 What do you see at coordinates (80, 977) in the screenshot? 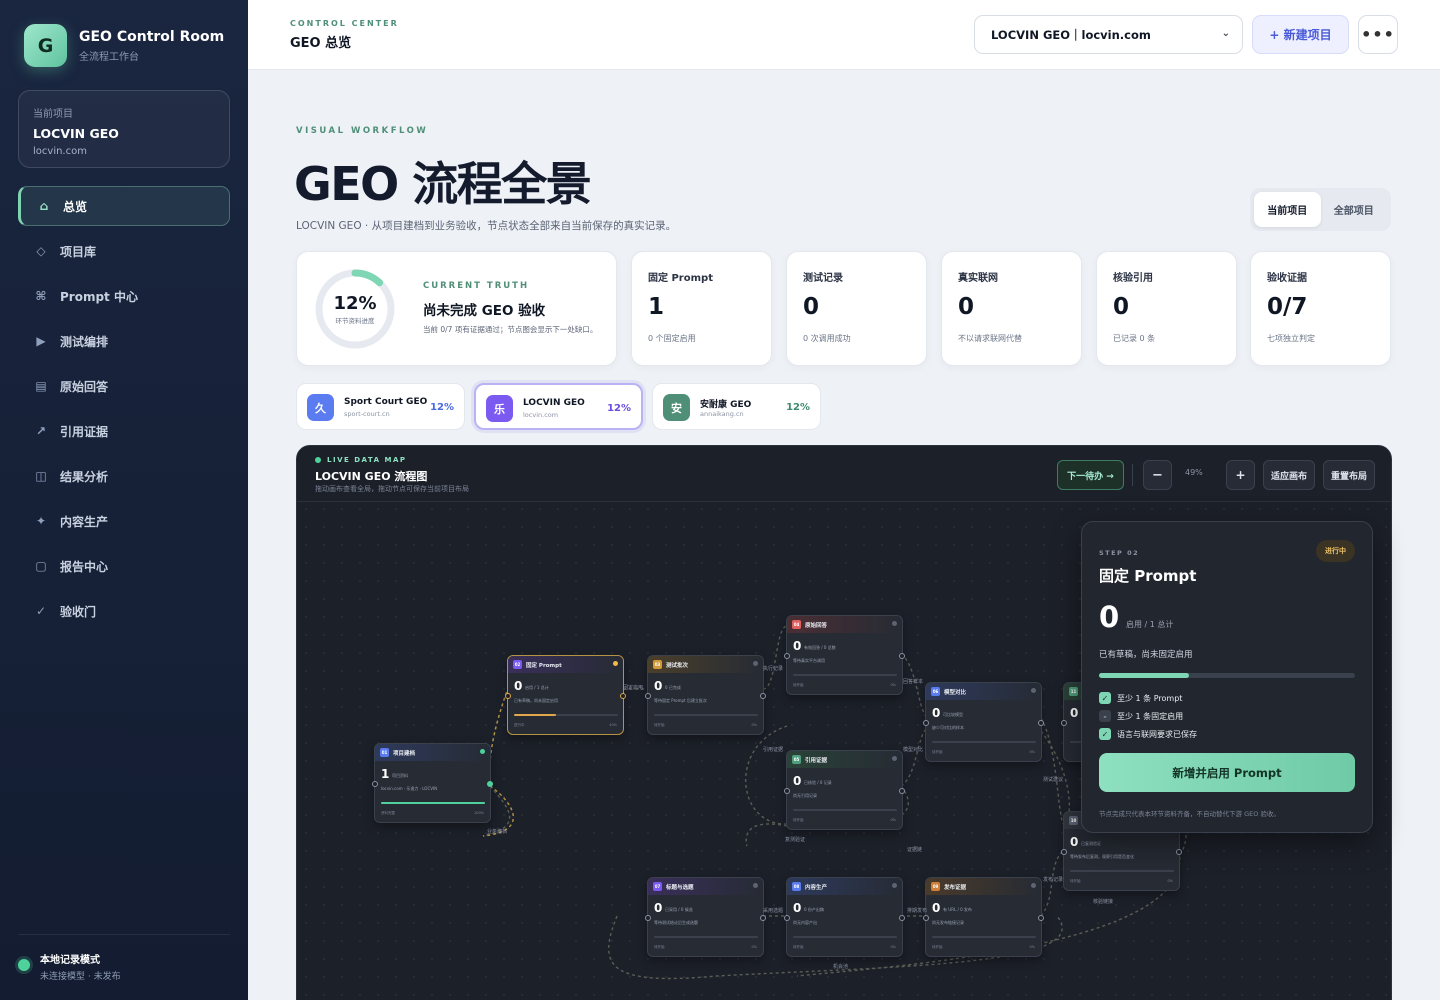
I see `local-mode-sub: 未连接模型 · 未发布` at bounding box center [80, 977].